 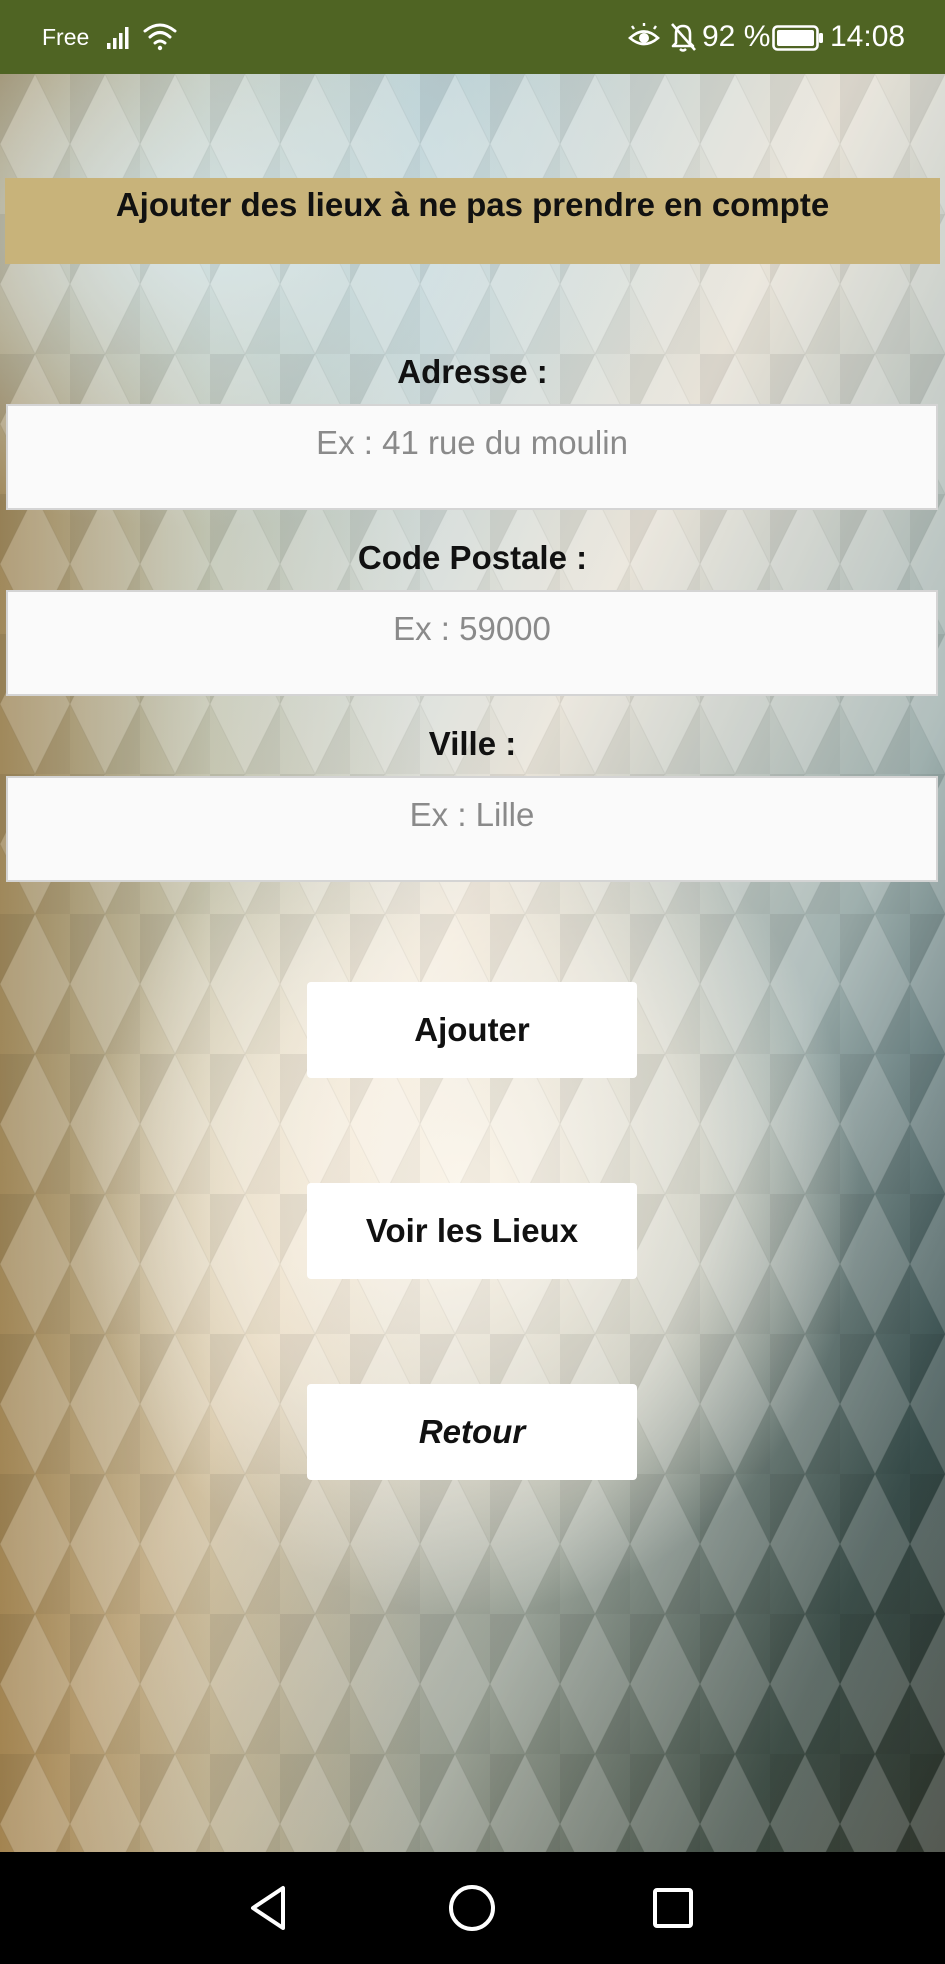 What do you see at coordinates (472, 1030) in the screenshot?
I see `add-button: Ajouter` at bounding box center [472, 1030].